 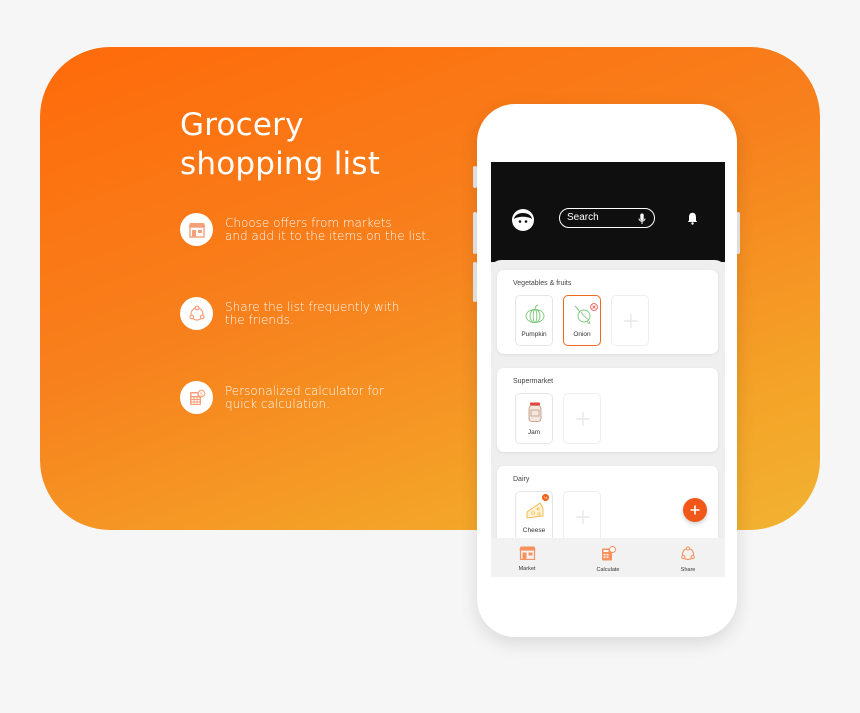 What do you see at coordinates (280, 144) in the screenshot?
I see `page-title: Grocery shopping list` at bounding box center [280, 144].